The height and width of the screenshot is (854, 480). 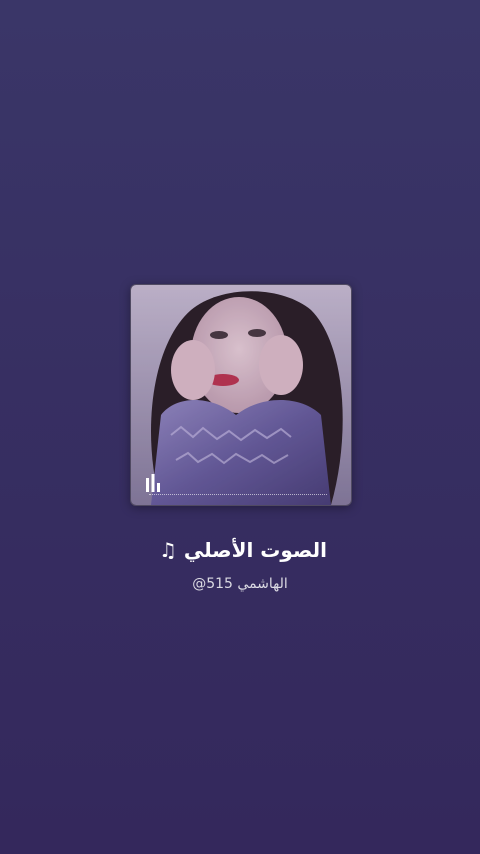 I want to click on sound-author: @الهاشمي 515, so click(x=240, y=584).